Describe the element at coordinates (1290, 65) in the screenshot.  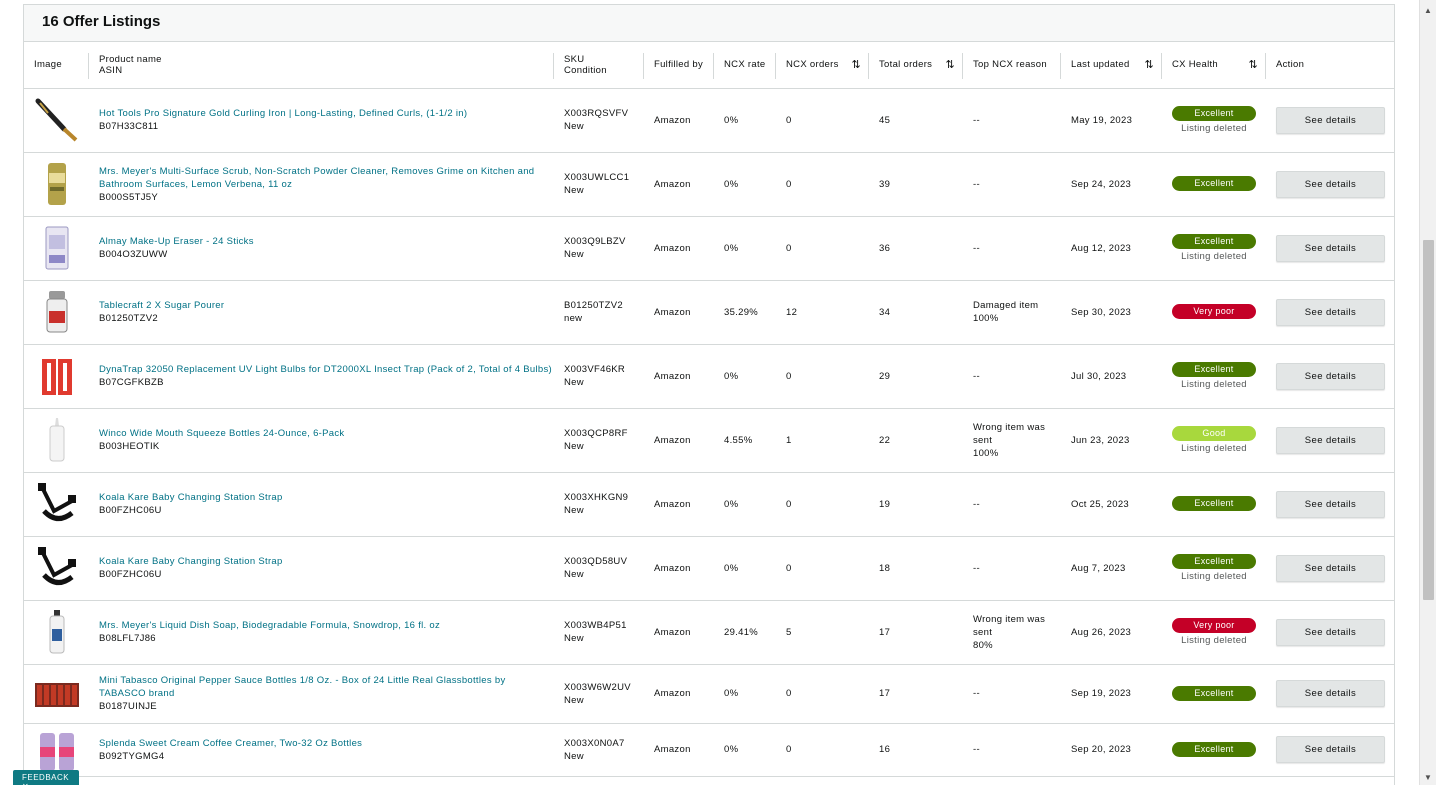
I see `col-action: Action` at that location.